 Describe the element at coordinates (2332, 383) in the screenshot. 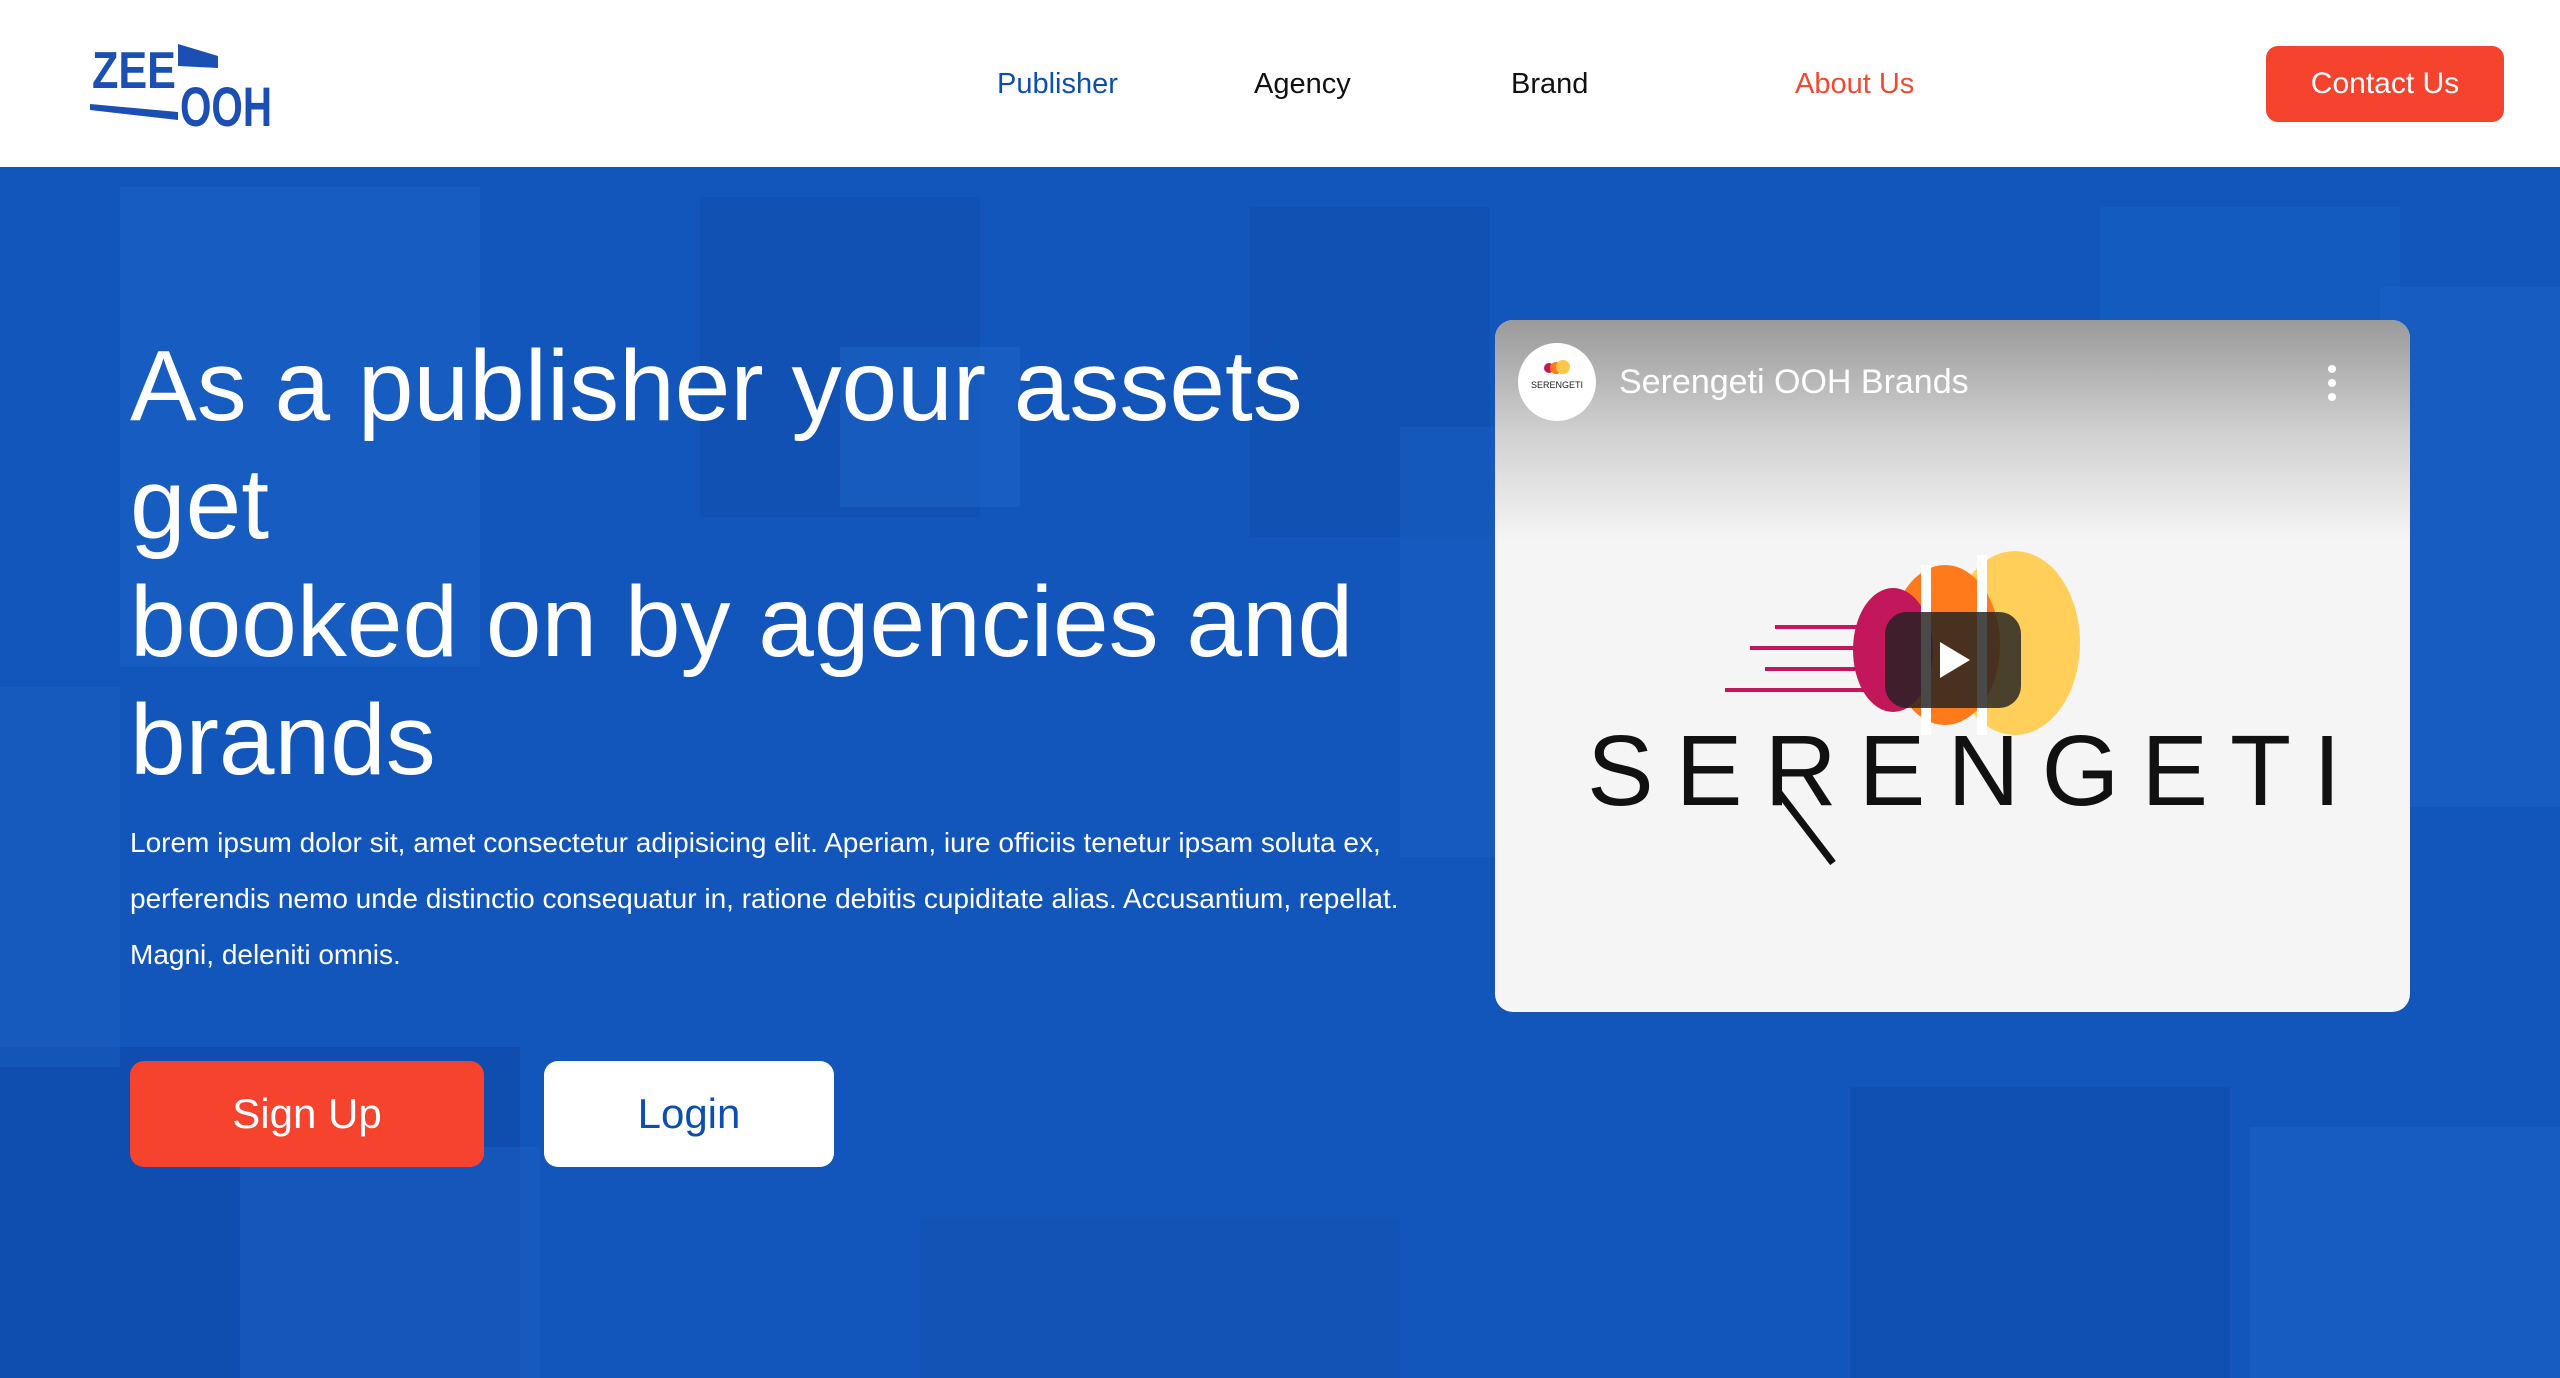

I see `more-vertical-icon` at that location.